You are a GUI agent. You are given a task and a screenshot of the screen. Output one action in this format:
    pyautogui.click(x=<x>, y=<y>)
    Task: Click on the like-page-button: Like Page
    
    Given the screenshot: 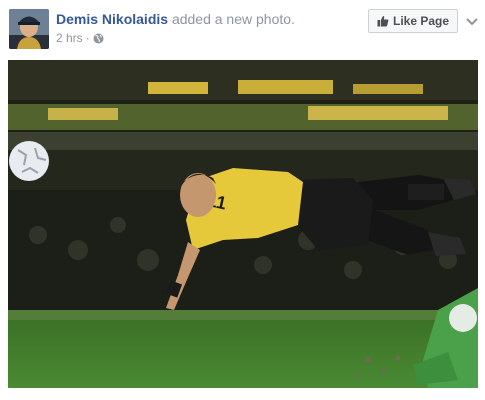 What is the action you would take?
    pyautogui.click(x=413, y=21)
    